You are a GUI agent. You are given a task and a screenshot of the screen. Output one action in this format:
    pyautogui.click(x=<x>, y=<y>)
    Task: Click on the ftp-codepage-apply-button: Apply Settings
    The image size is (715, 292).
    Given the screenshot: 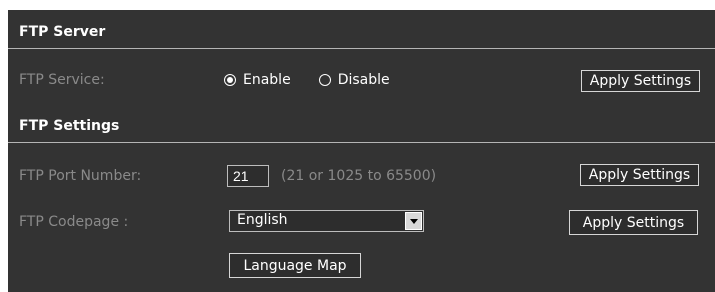 What is the action you would take?
    pyautogui.click(x=633, y=222)
    